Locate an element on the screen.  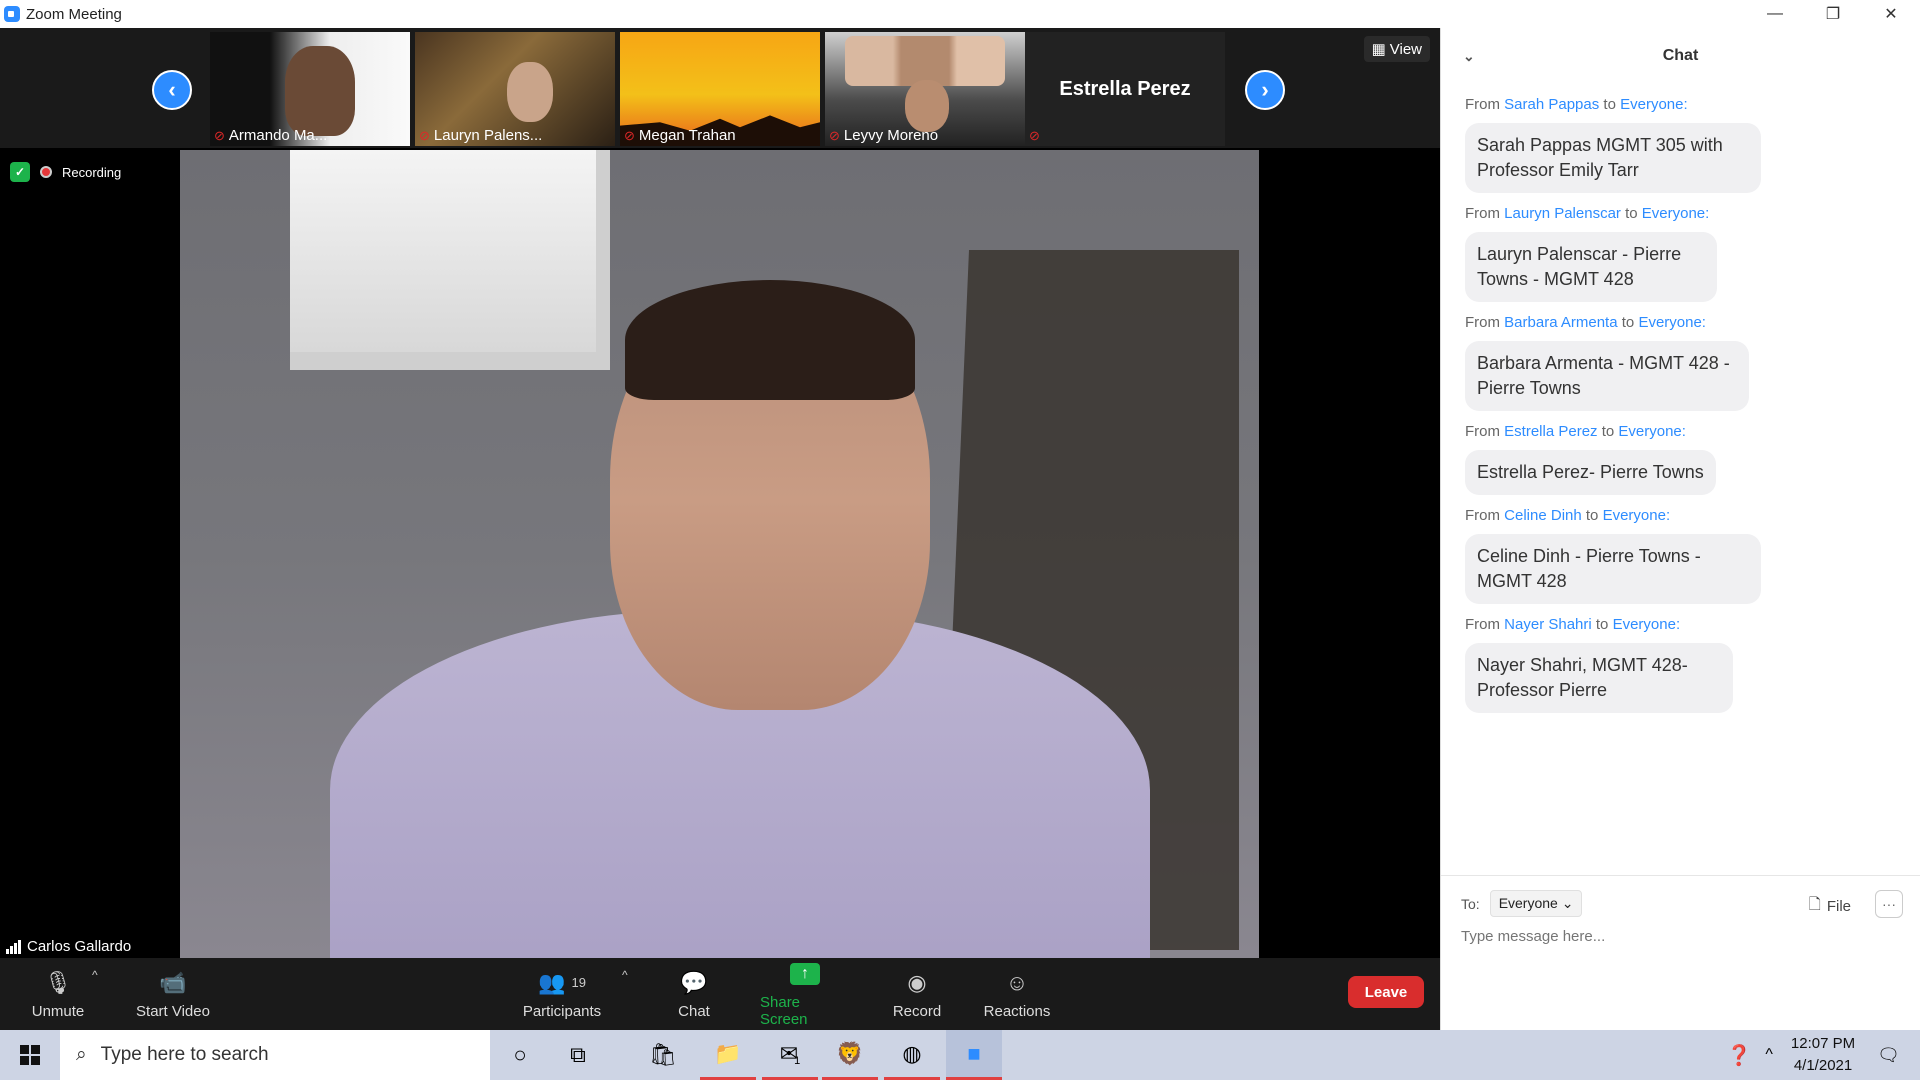
recipient-select: Everyone ⌄ is located at coordinates (1536, 903).